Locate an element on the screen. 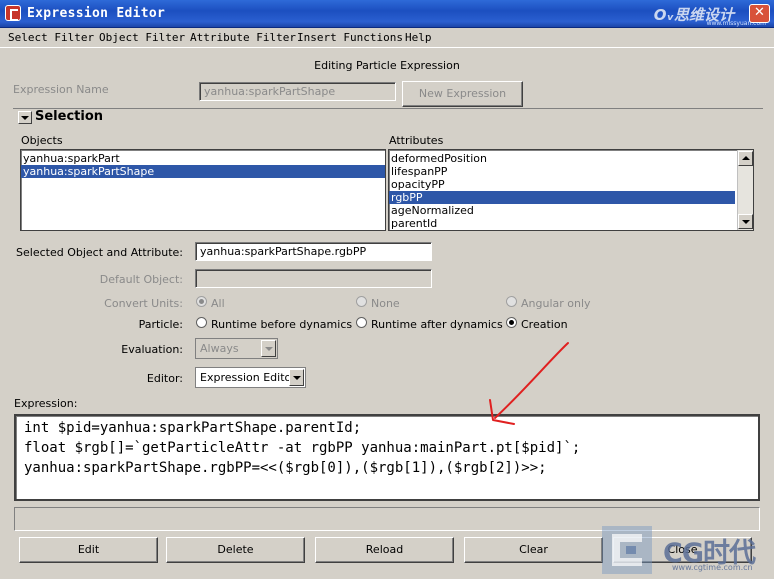 This screenshot has width=774, height=579. particle-label: Particle: is located at coordinates (160, 324).